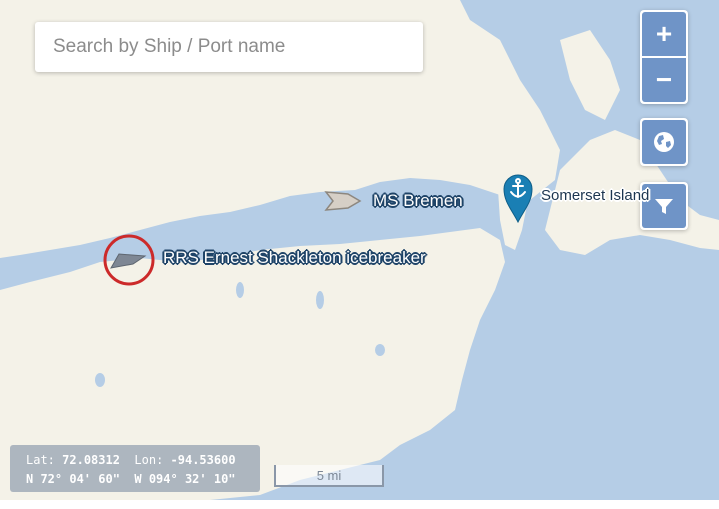 Image resolution: width=719 pixels, height=509 pixels. I want to click on ship-label: RRS Ernest Shackleton icebreaker, so click(294, 258).